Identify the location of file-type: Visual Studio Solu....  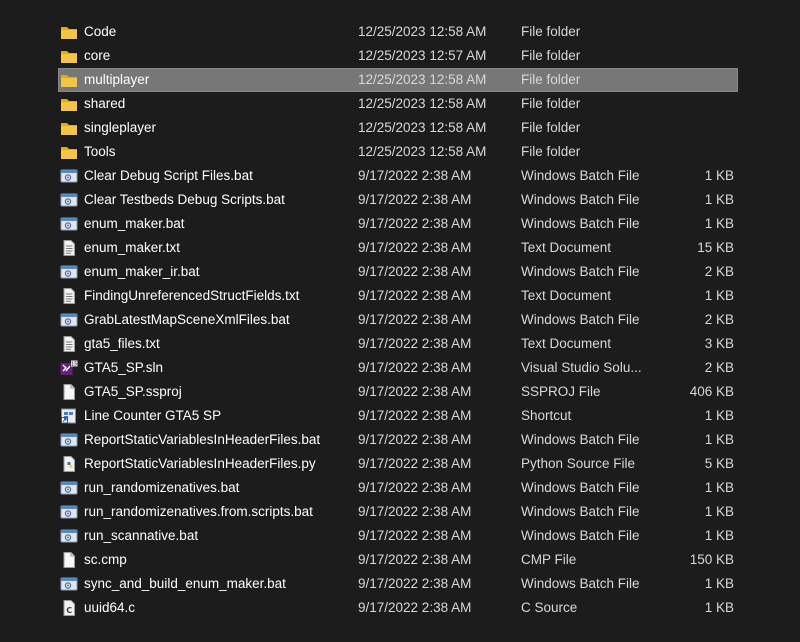
(581, 367).